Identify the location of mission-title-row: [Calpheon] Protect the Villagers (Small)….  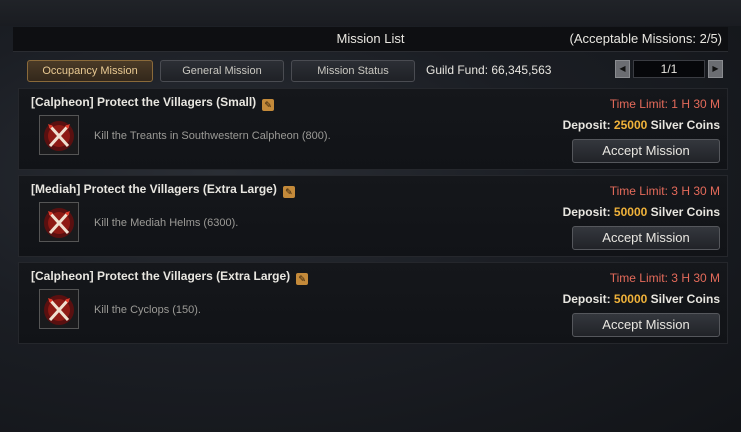
(153, 103).